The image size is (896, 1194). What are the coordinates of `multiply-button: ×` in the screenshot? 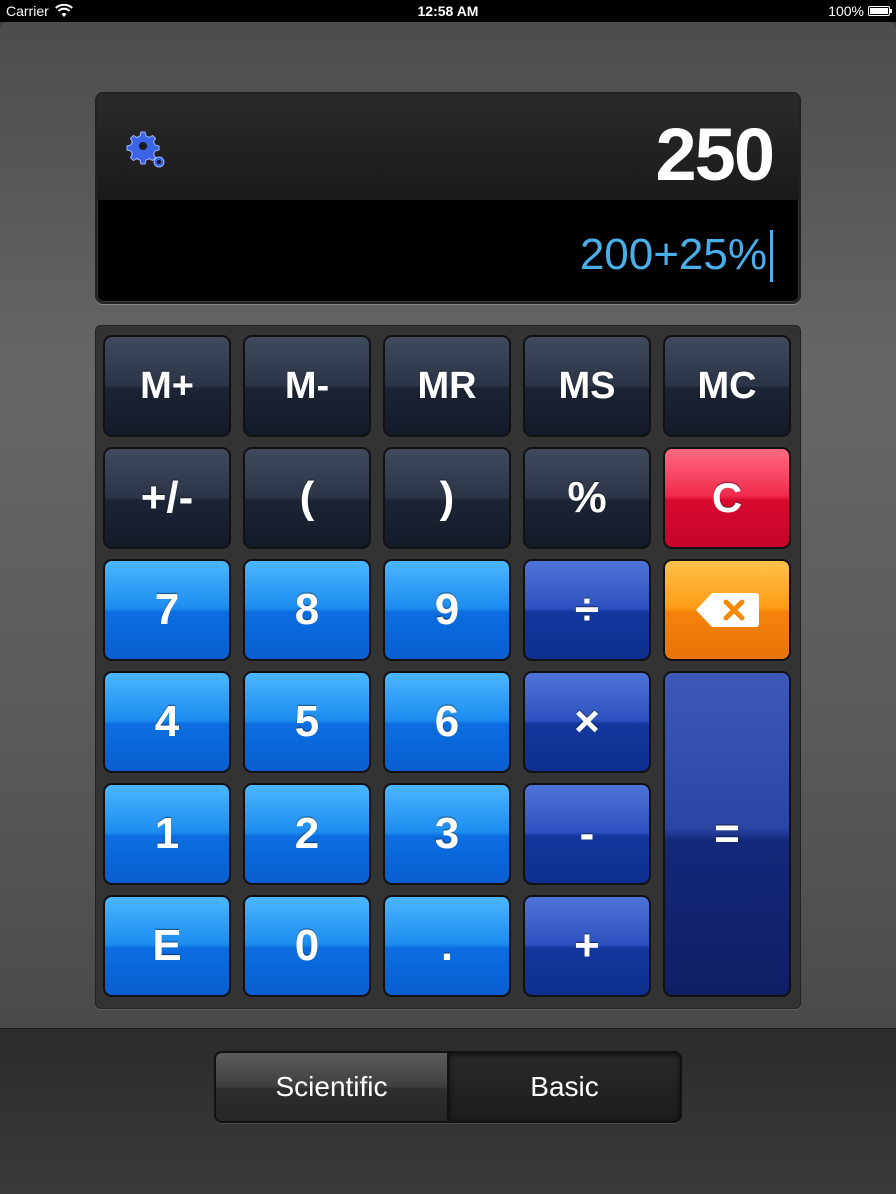 It's located at (587, 722).